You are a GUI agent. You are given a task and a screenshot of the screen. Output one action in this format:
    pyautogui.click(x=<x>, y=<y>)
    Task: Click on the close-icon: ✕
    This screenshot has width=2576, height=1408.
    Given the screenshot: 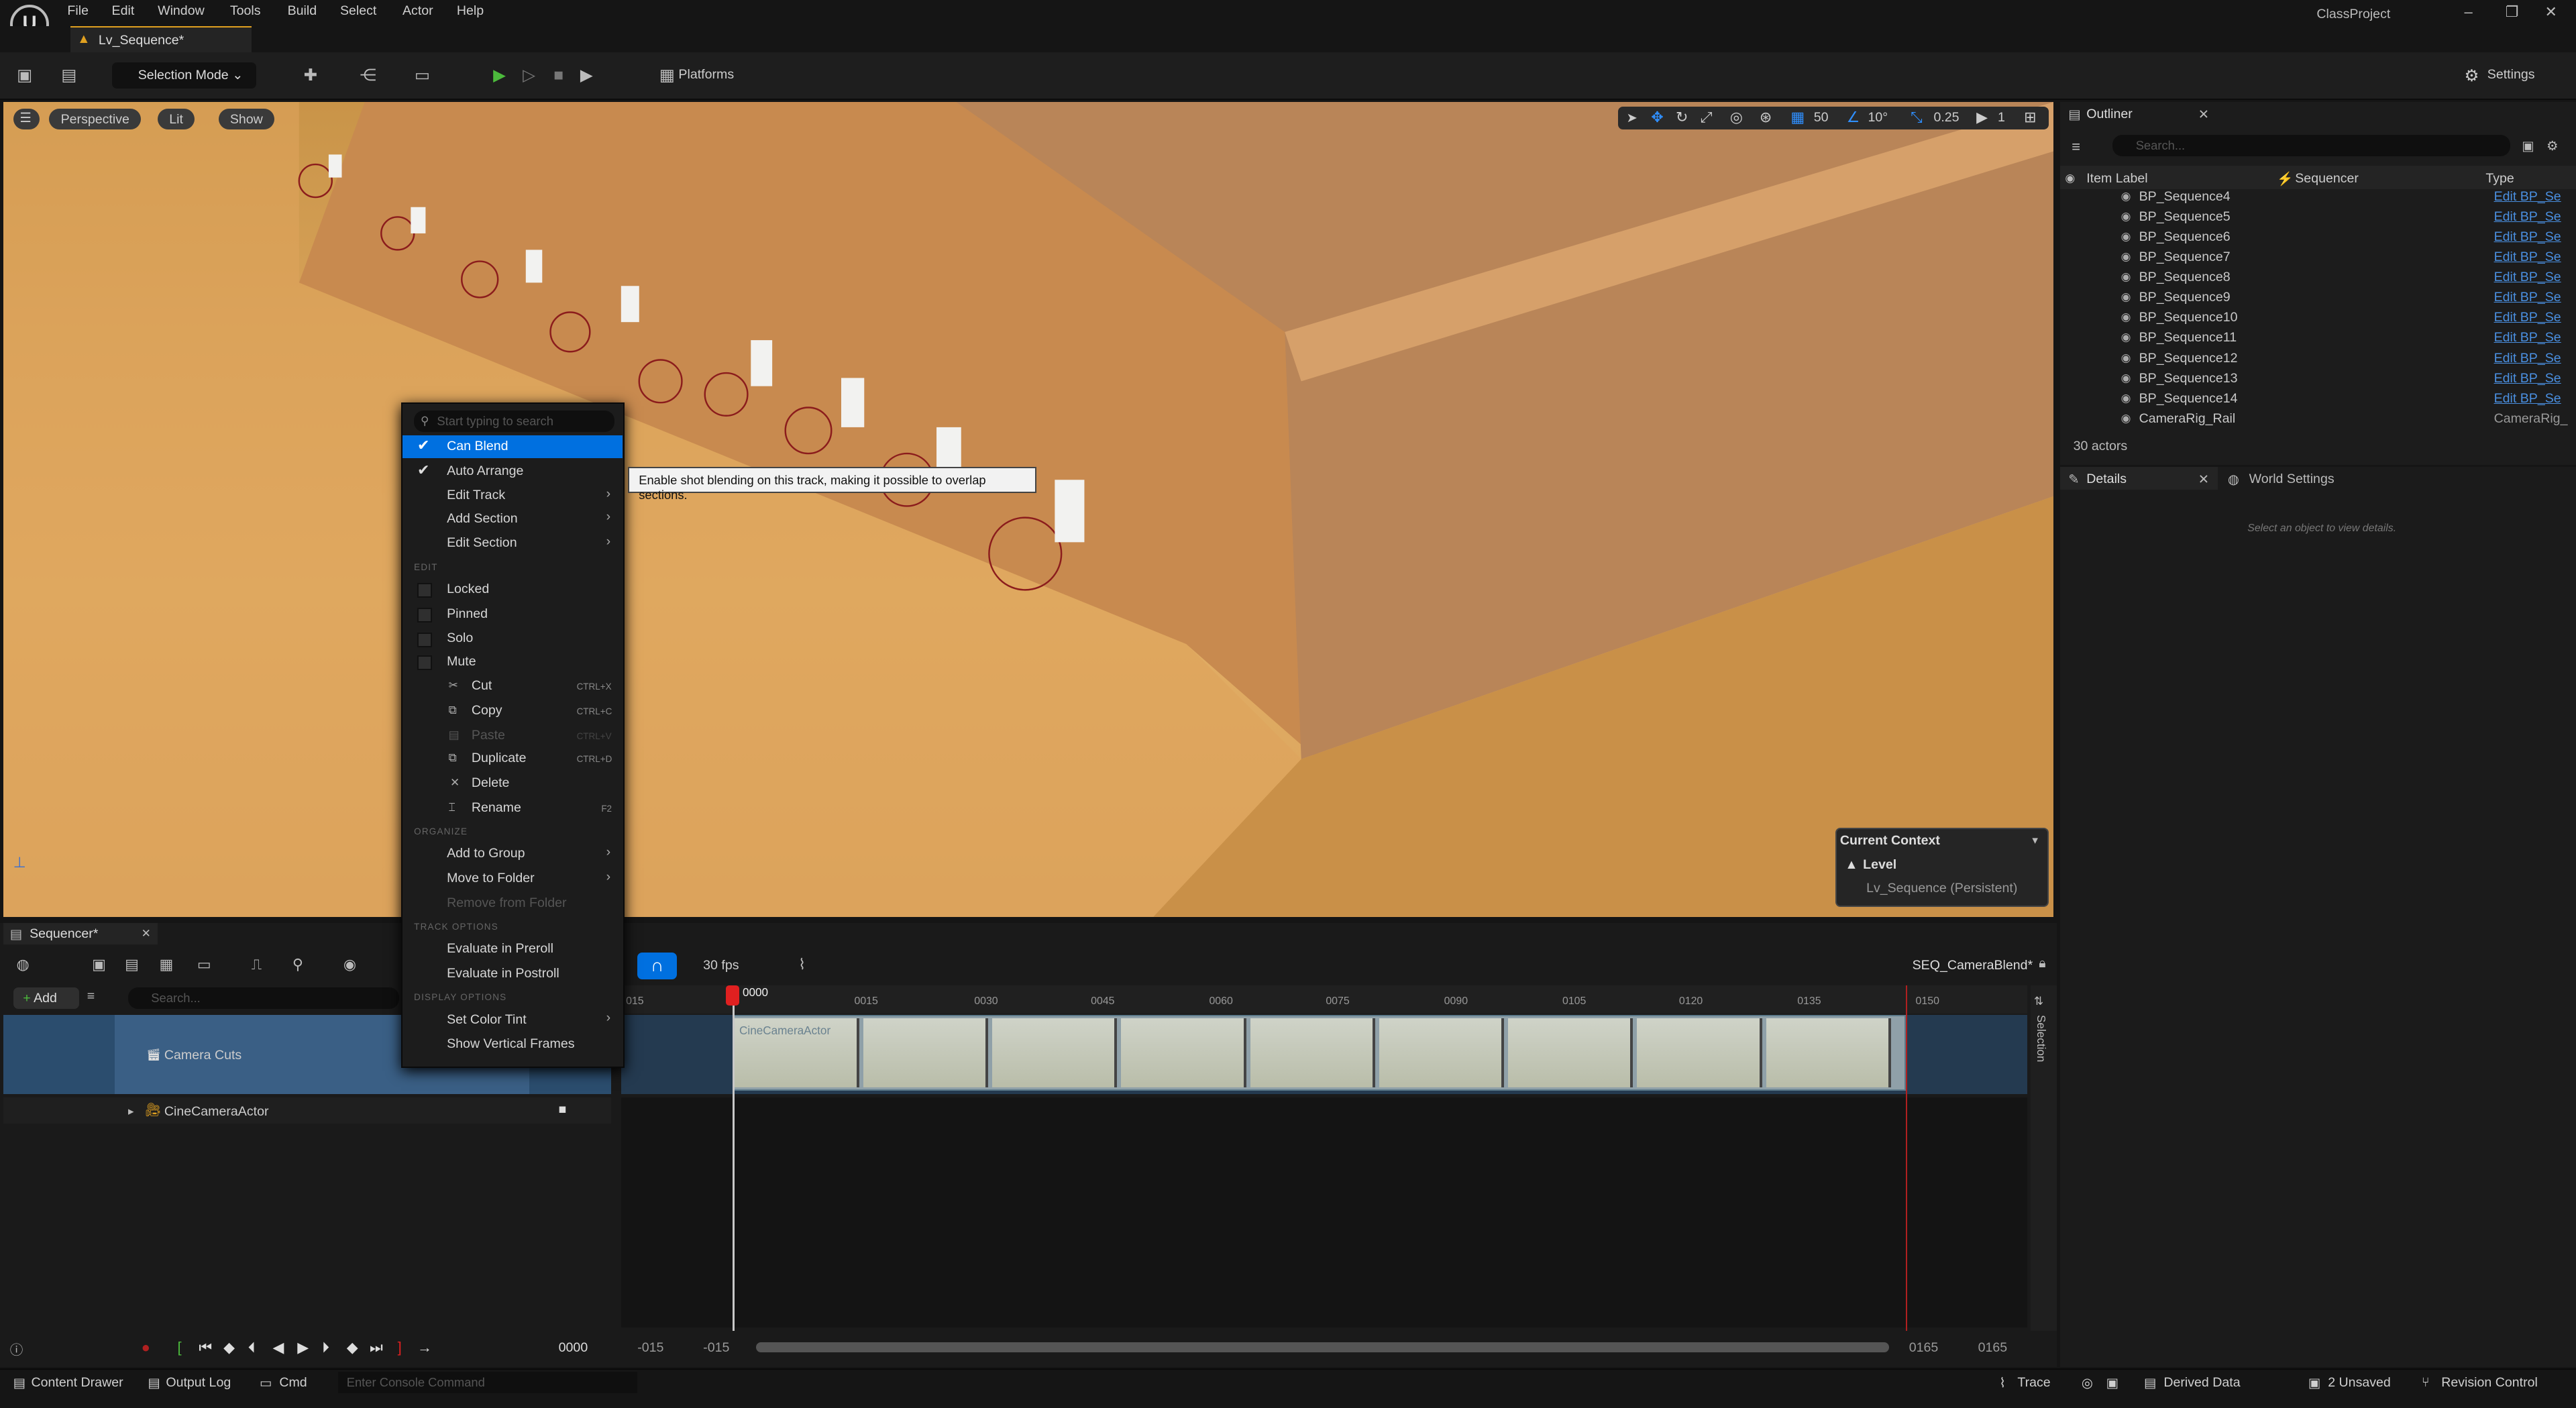 What is the action you would take?
    pyautogui.click(x=2551, y=12)
    